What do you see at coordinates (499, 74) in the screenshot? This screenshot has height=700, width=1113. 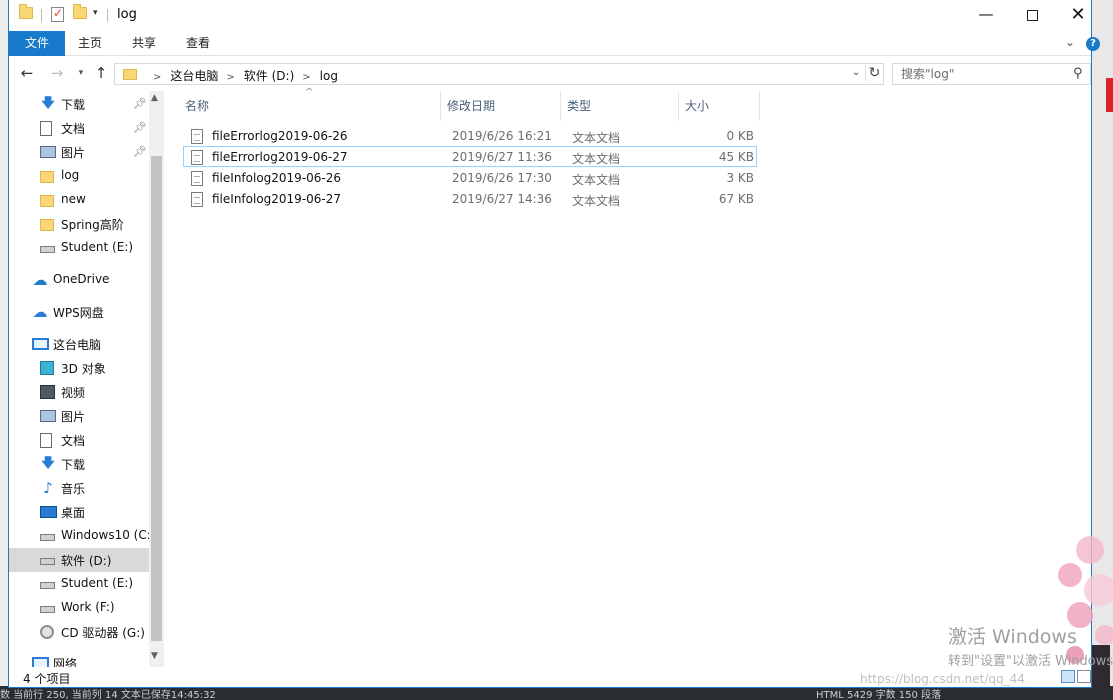 I see `address-bar: > 这台电脑 > 软件 (D:) > log ⌄ ↻` at bounding box center [499, 74].